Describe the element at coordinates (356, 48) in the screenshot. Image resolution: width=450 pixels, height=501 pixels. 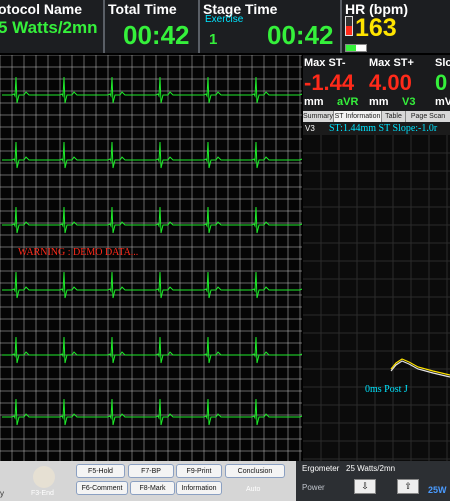
I see `hr-signal-bar` at that location.